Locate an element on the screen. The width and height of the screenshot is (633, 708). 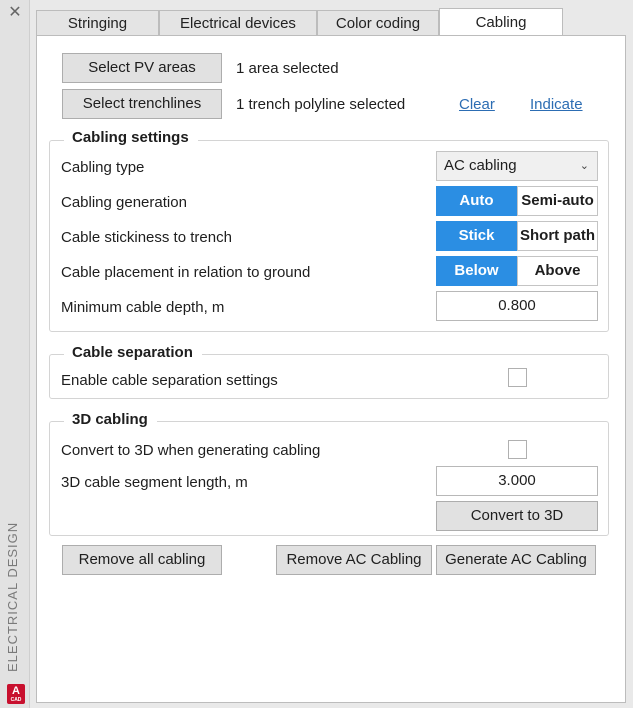
stickiness-stick-button: Stick is located at coordinates (476, 236).